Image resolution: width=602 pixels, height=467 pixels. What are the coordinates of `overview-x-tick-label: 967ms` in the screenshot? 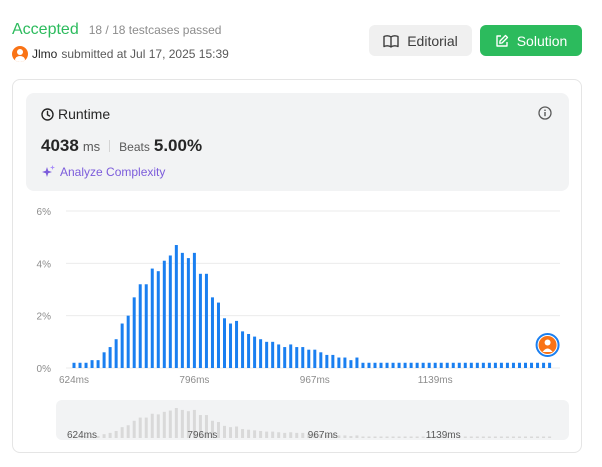 It's located at (323, 435).